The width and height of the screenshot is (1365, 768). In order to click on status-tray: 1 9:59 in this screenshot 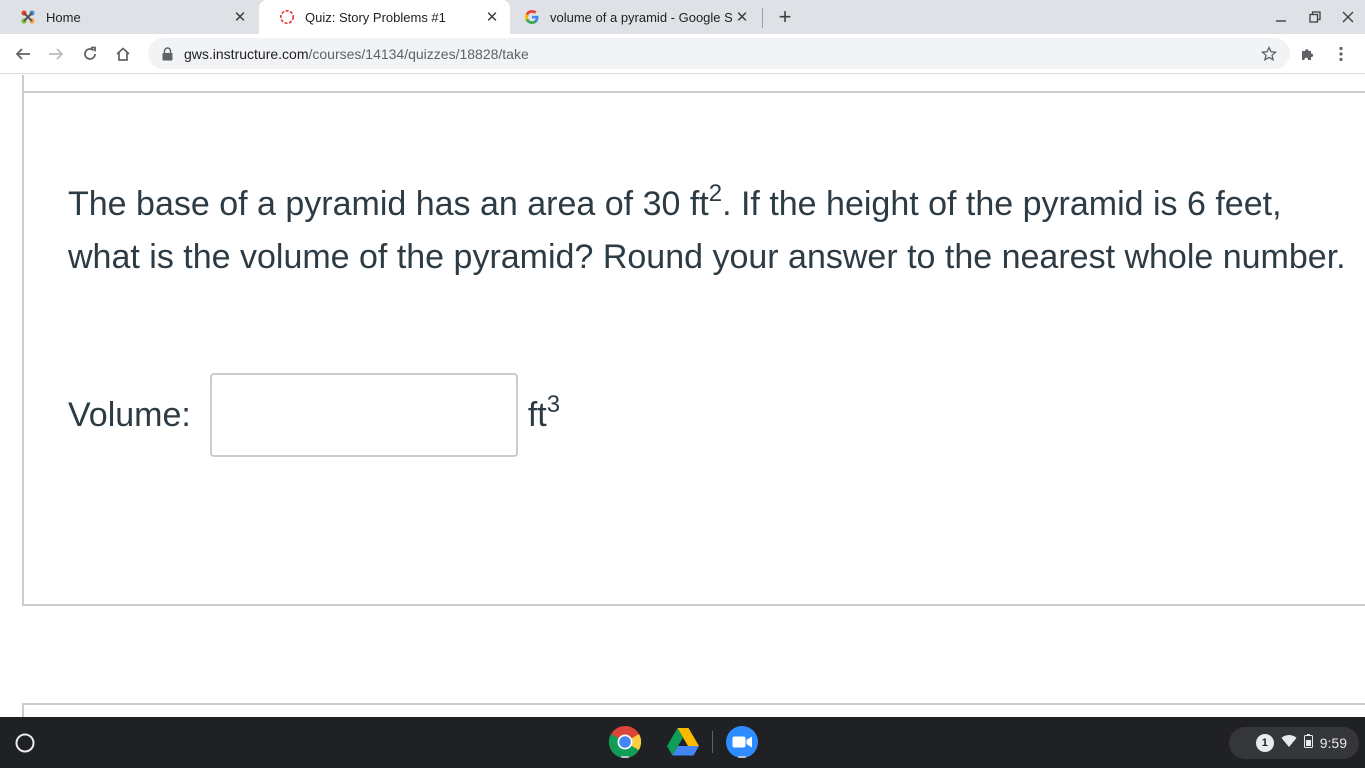, I will do `click(1294, 743)`.